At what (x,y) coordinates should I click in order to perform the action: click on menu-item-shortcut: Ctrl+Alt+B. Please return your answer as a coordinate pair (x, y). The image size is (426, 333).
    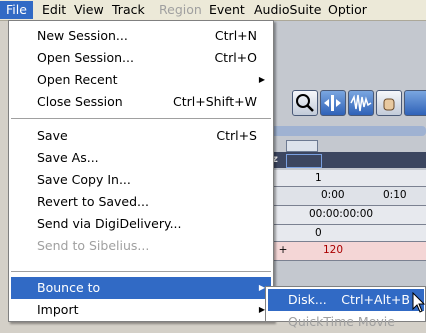
    Looking at the image, I should click on (375, 299).